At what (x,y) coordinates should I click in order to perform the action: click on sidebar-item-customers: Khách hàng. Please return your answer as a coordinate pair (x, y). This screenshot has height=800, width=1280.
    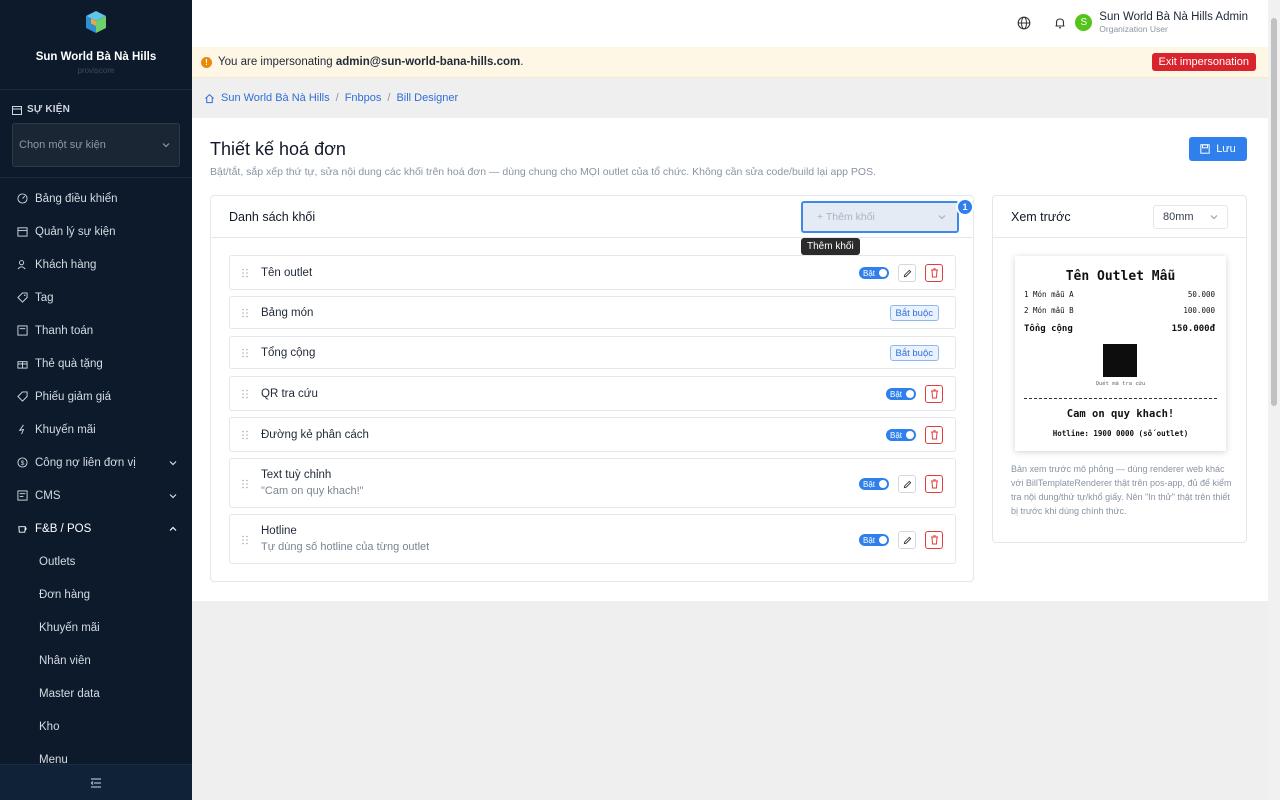
    Looking at the image, I should click on (96, 264).